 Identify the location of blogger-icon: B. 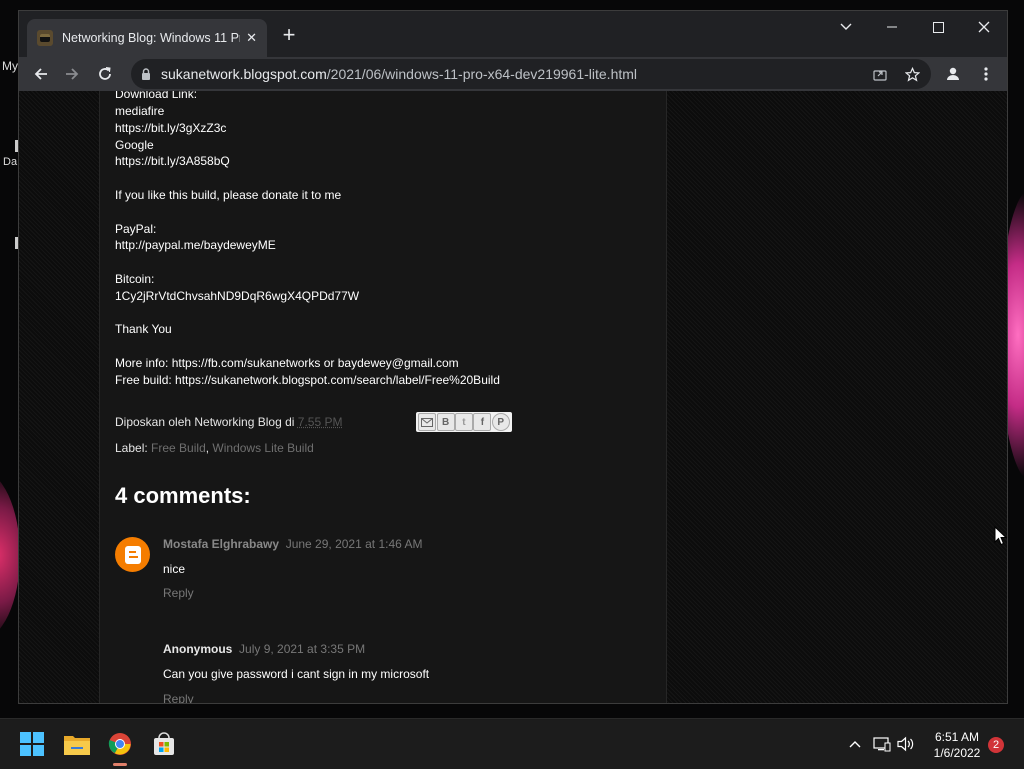
(446, 422).